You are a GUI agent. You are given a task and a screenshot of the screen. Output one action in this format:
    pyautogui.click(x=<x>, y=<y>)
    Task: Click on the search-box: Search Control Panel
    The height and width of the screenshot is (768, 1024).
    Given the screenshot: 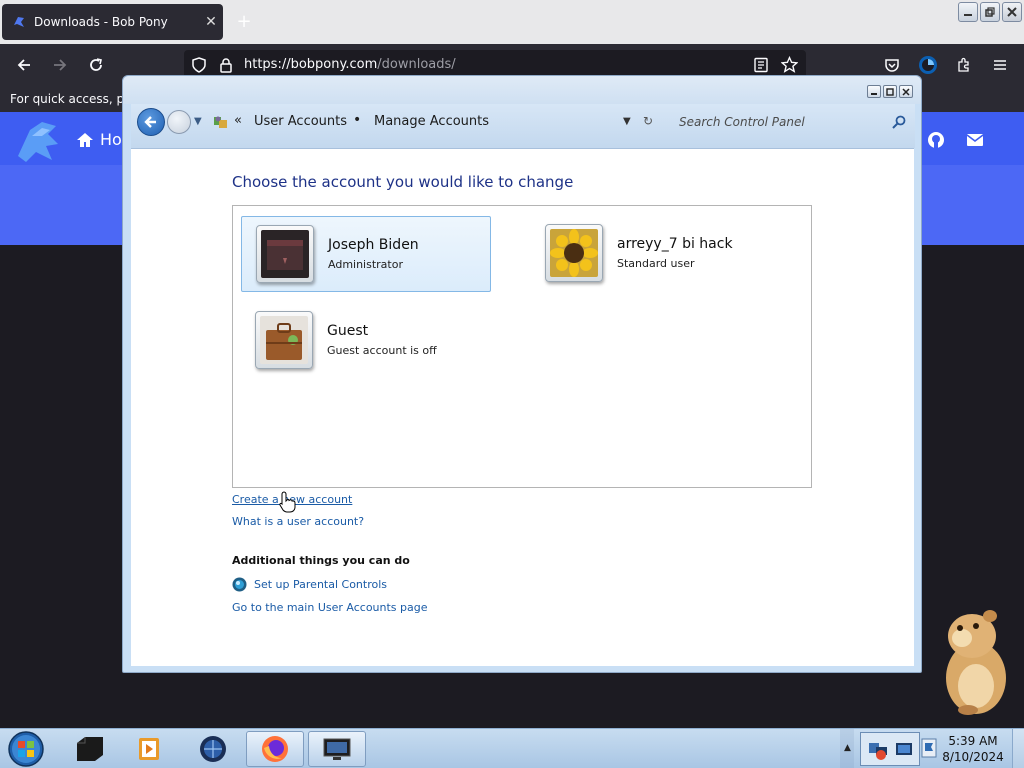 What is the action you would take?
    pyautogui.click(x=788, y=122)
    